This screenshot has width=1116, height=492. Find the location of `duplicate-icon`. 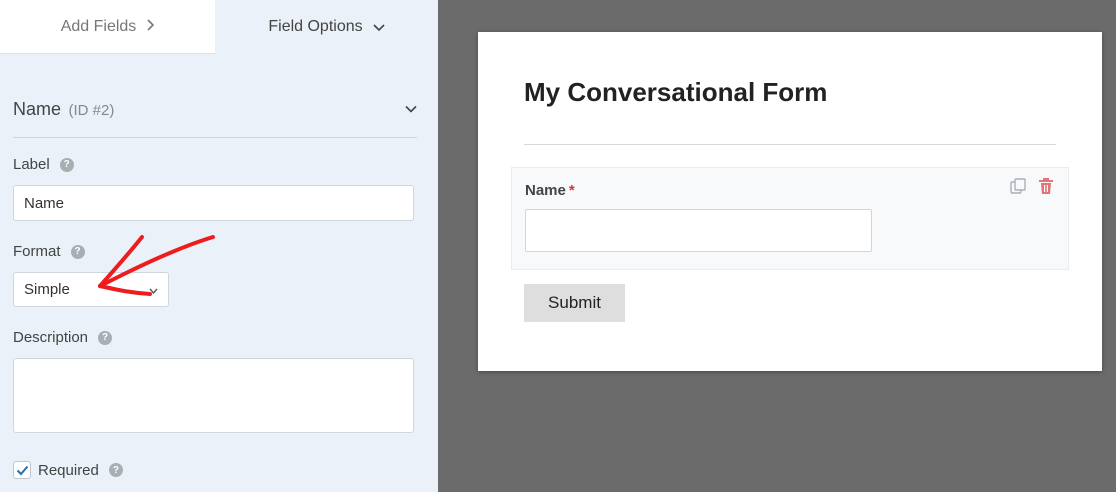

duplicate-icon is located at coordinates (1018, 186).